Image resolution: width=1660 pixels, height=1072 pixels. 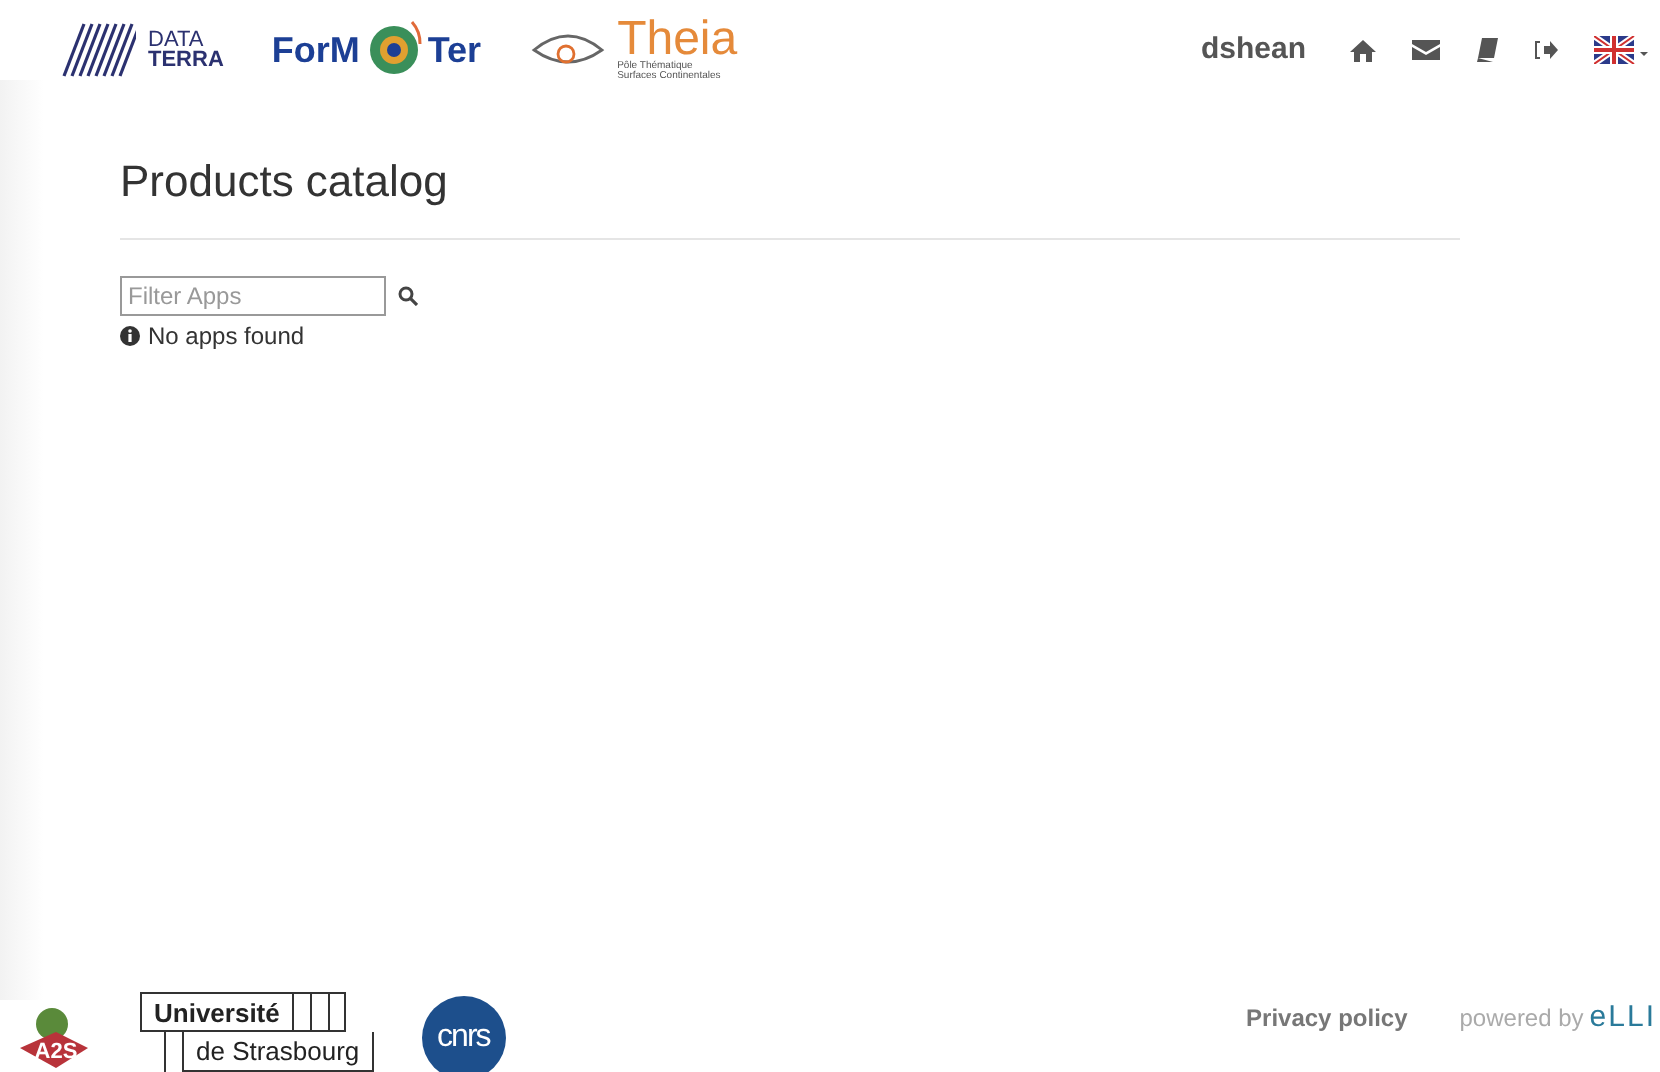 What do you see at coordinates (1327, 1017) in the screenshot?
I see `privacy-link: Privacy policy` at bounding box center [1327, 1017].